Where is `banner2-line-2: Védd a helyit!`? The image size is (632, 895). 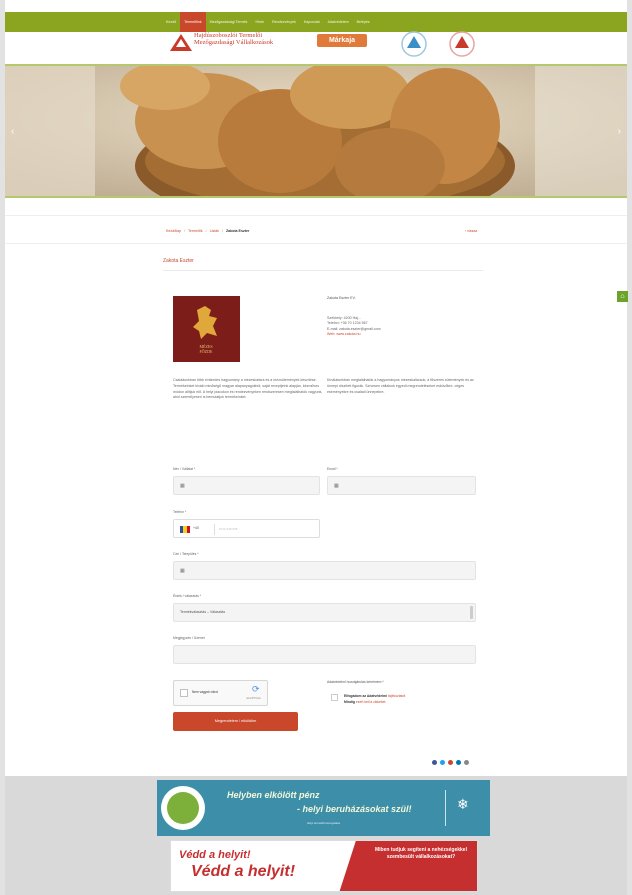 banner2-line-2: Védd a helyit! is located at coordinates (243, 871).